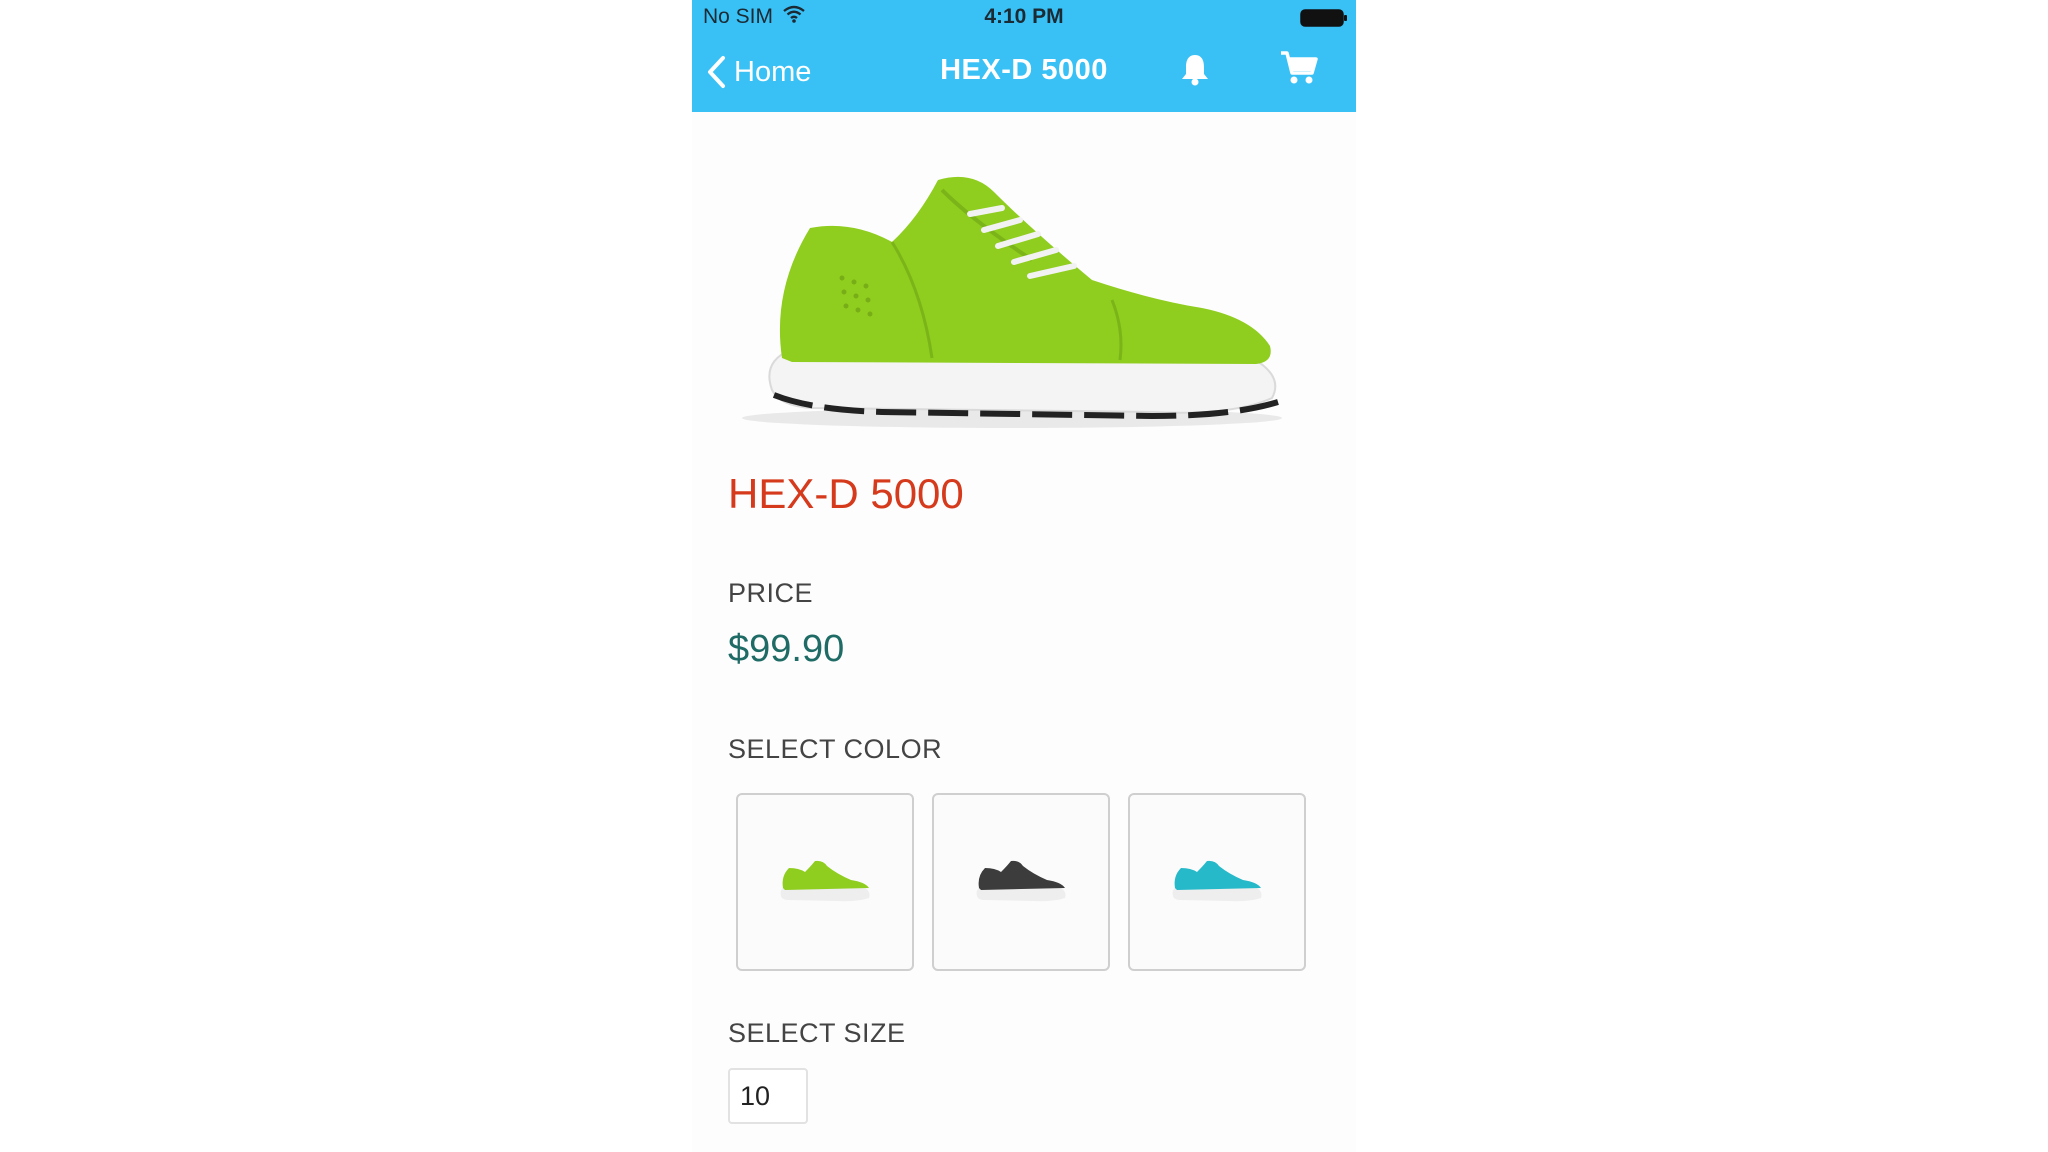 Image resolution: width=2048 pixels, height=1152 pixels. Describe the element at coordinates (835, 749) in the screenshot. I see `select-color-label: SELECT COLOR` at that location.